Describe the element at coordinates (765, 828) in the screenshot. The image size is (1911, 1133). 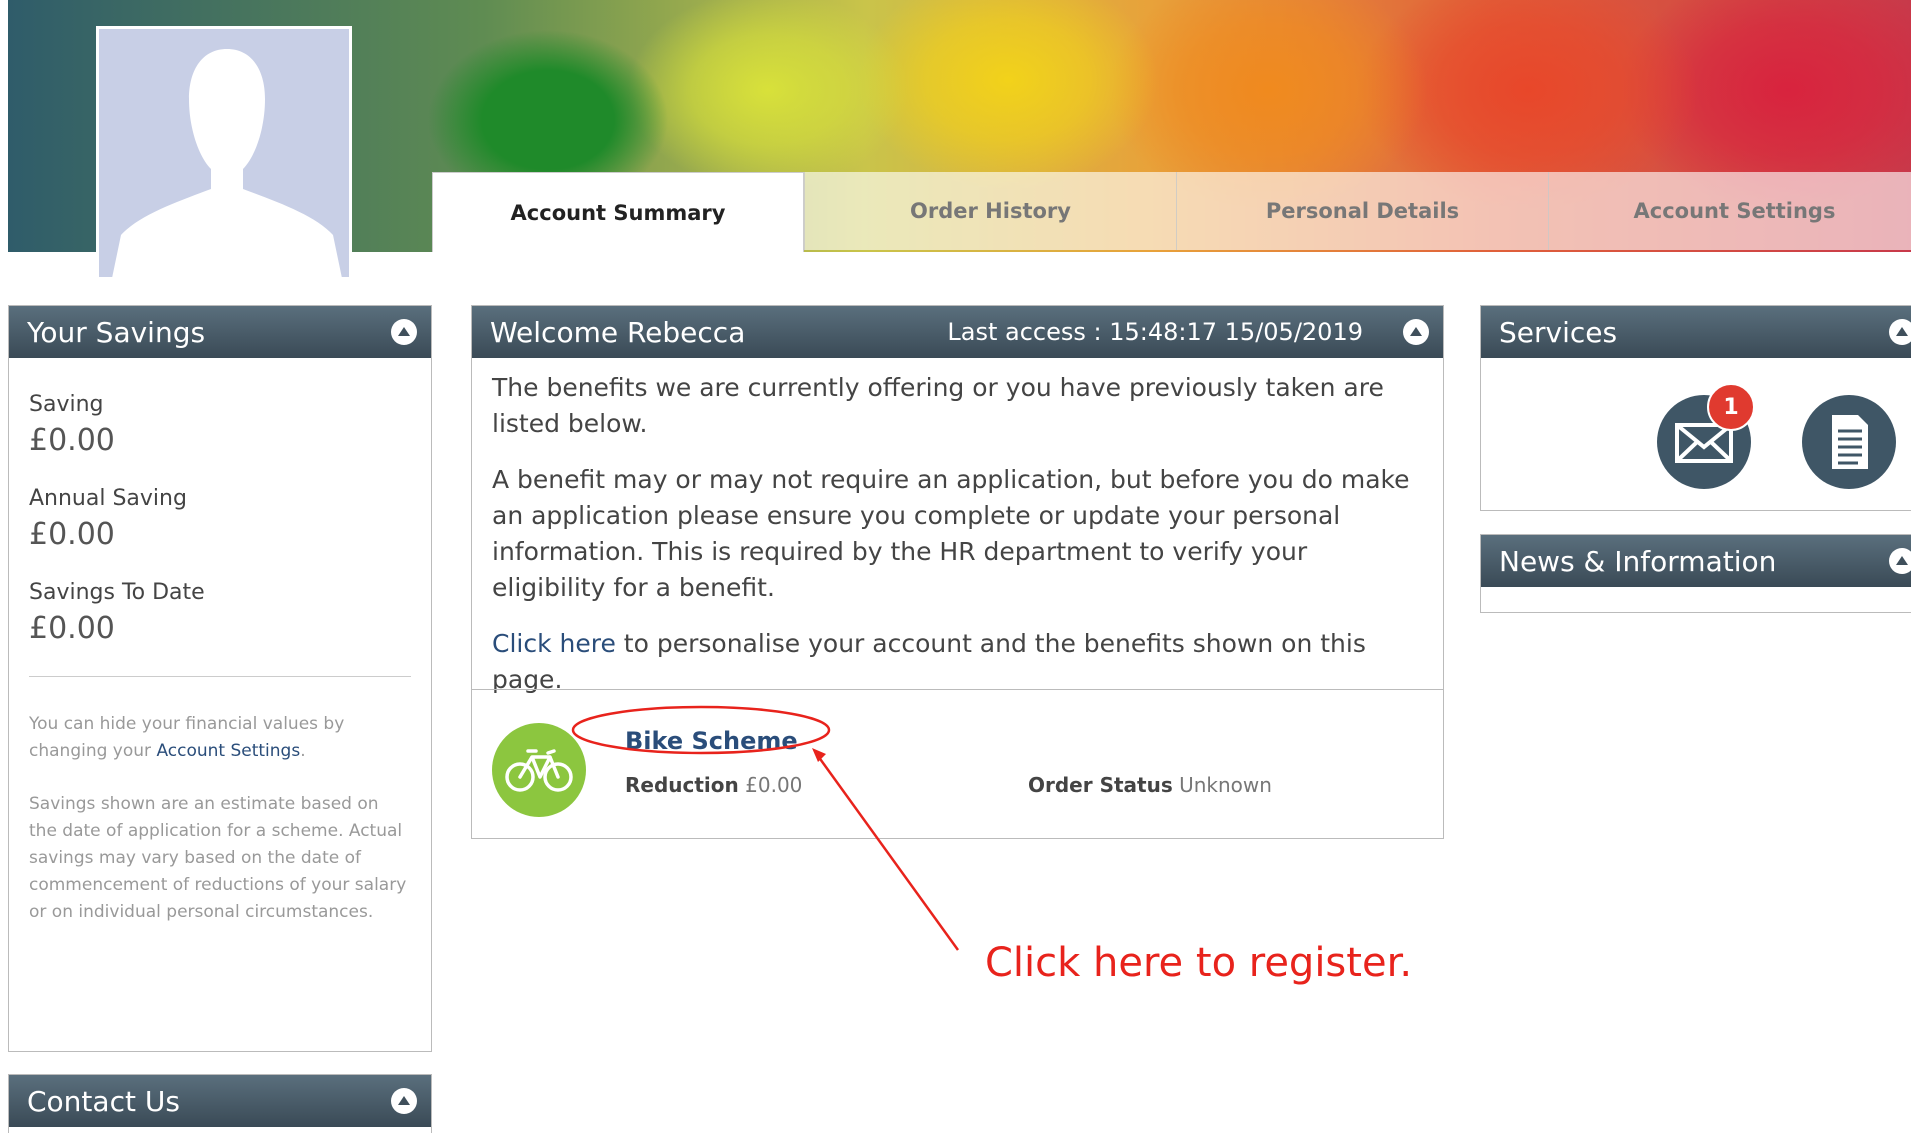
I see `annotation-overlay` at that location.